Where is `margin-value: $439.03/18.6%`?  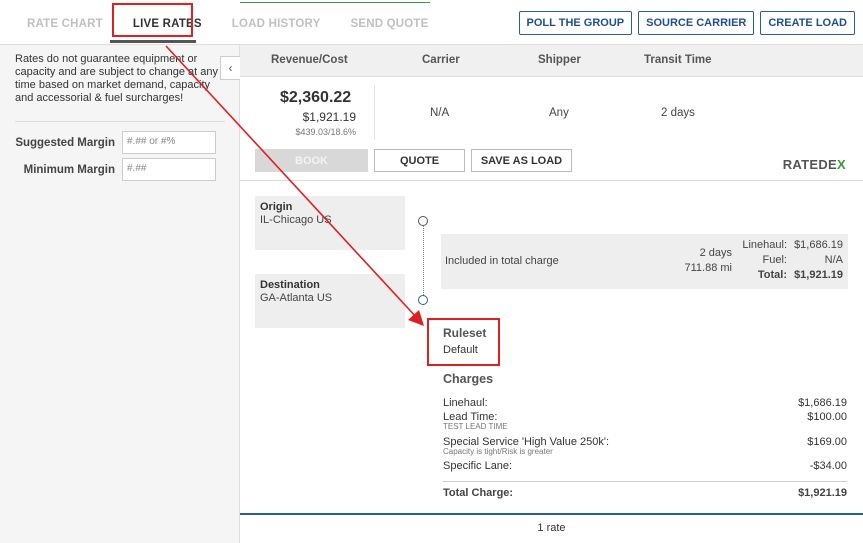 margin-value: $439.03/18.6% is located at coordinates (325, 132).